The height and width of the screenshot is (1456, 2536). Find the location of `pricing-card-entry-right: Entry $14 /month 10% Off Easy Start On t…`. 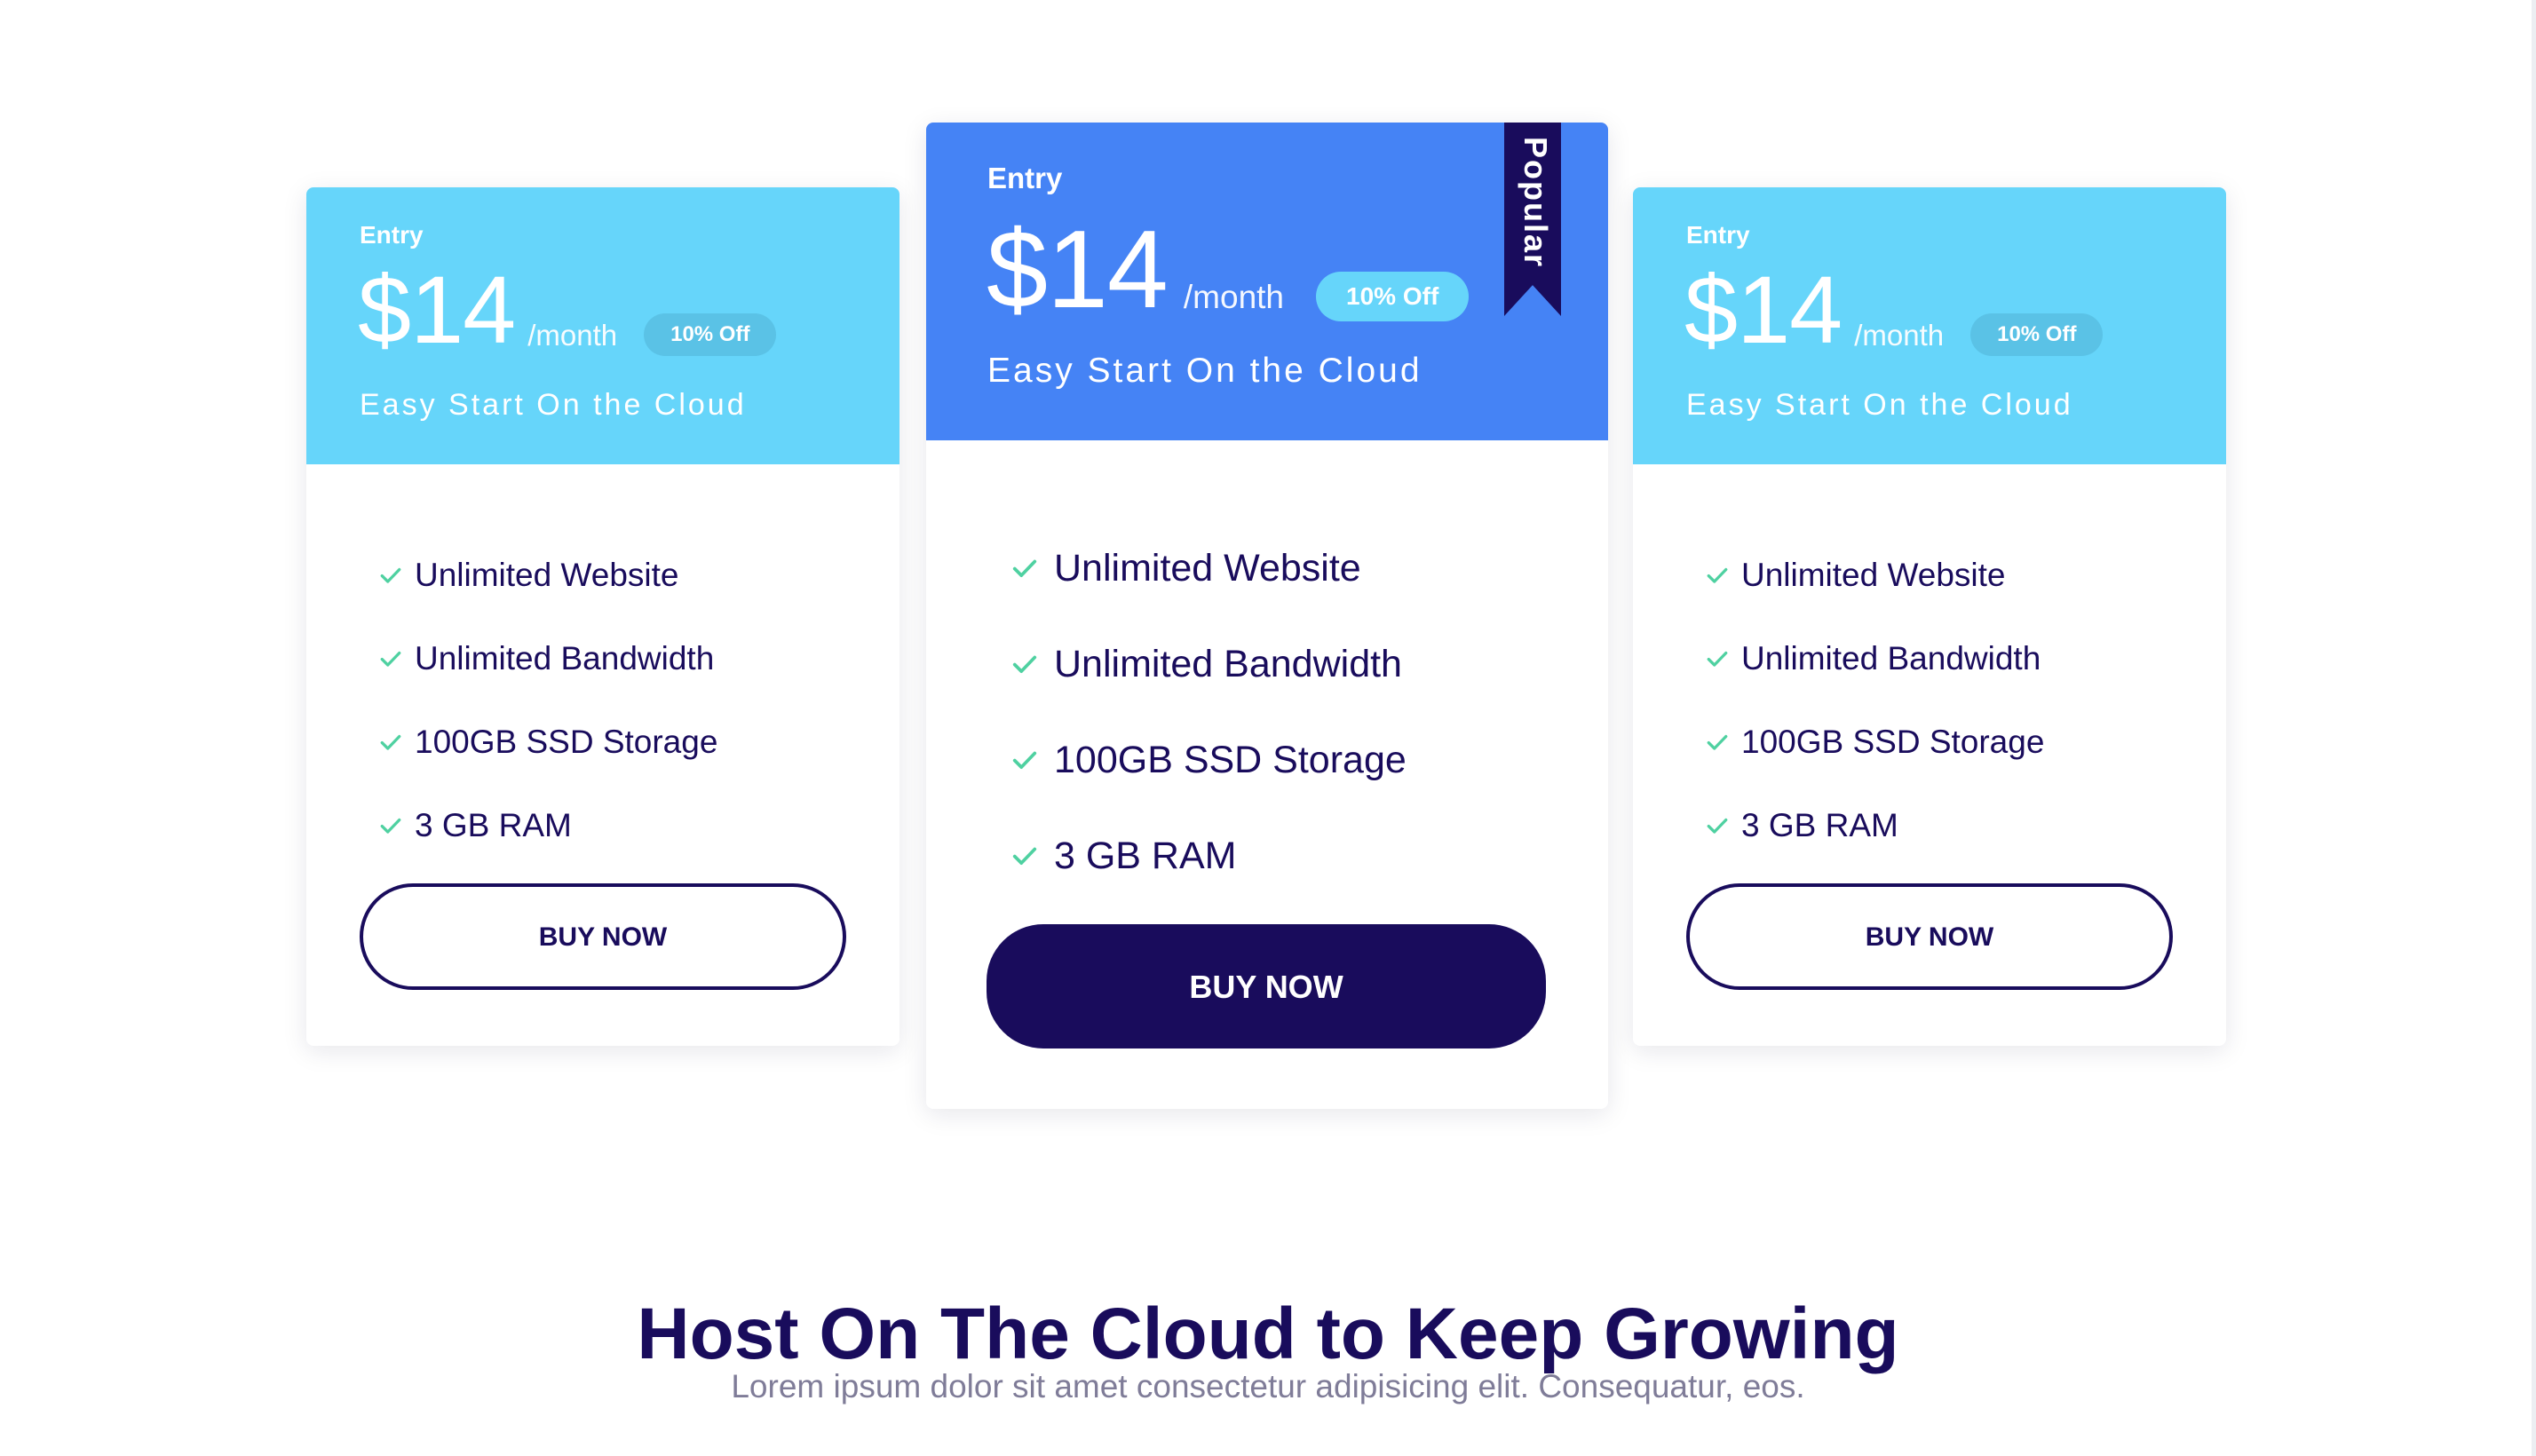

pricing-card-entry-right: Entry $14 /month 10% Off Easy Start On t… is located at coordinates (1930, 616).